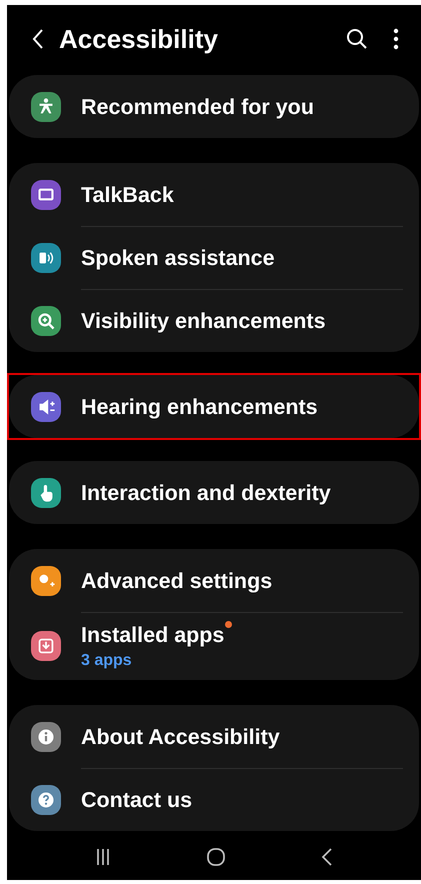 The width and height of the screenshot is (421, 884). I want to click on item-label: TalkBack, so click(127, 195).